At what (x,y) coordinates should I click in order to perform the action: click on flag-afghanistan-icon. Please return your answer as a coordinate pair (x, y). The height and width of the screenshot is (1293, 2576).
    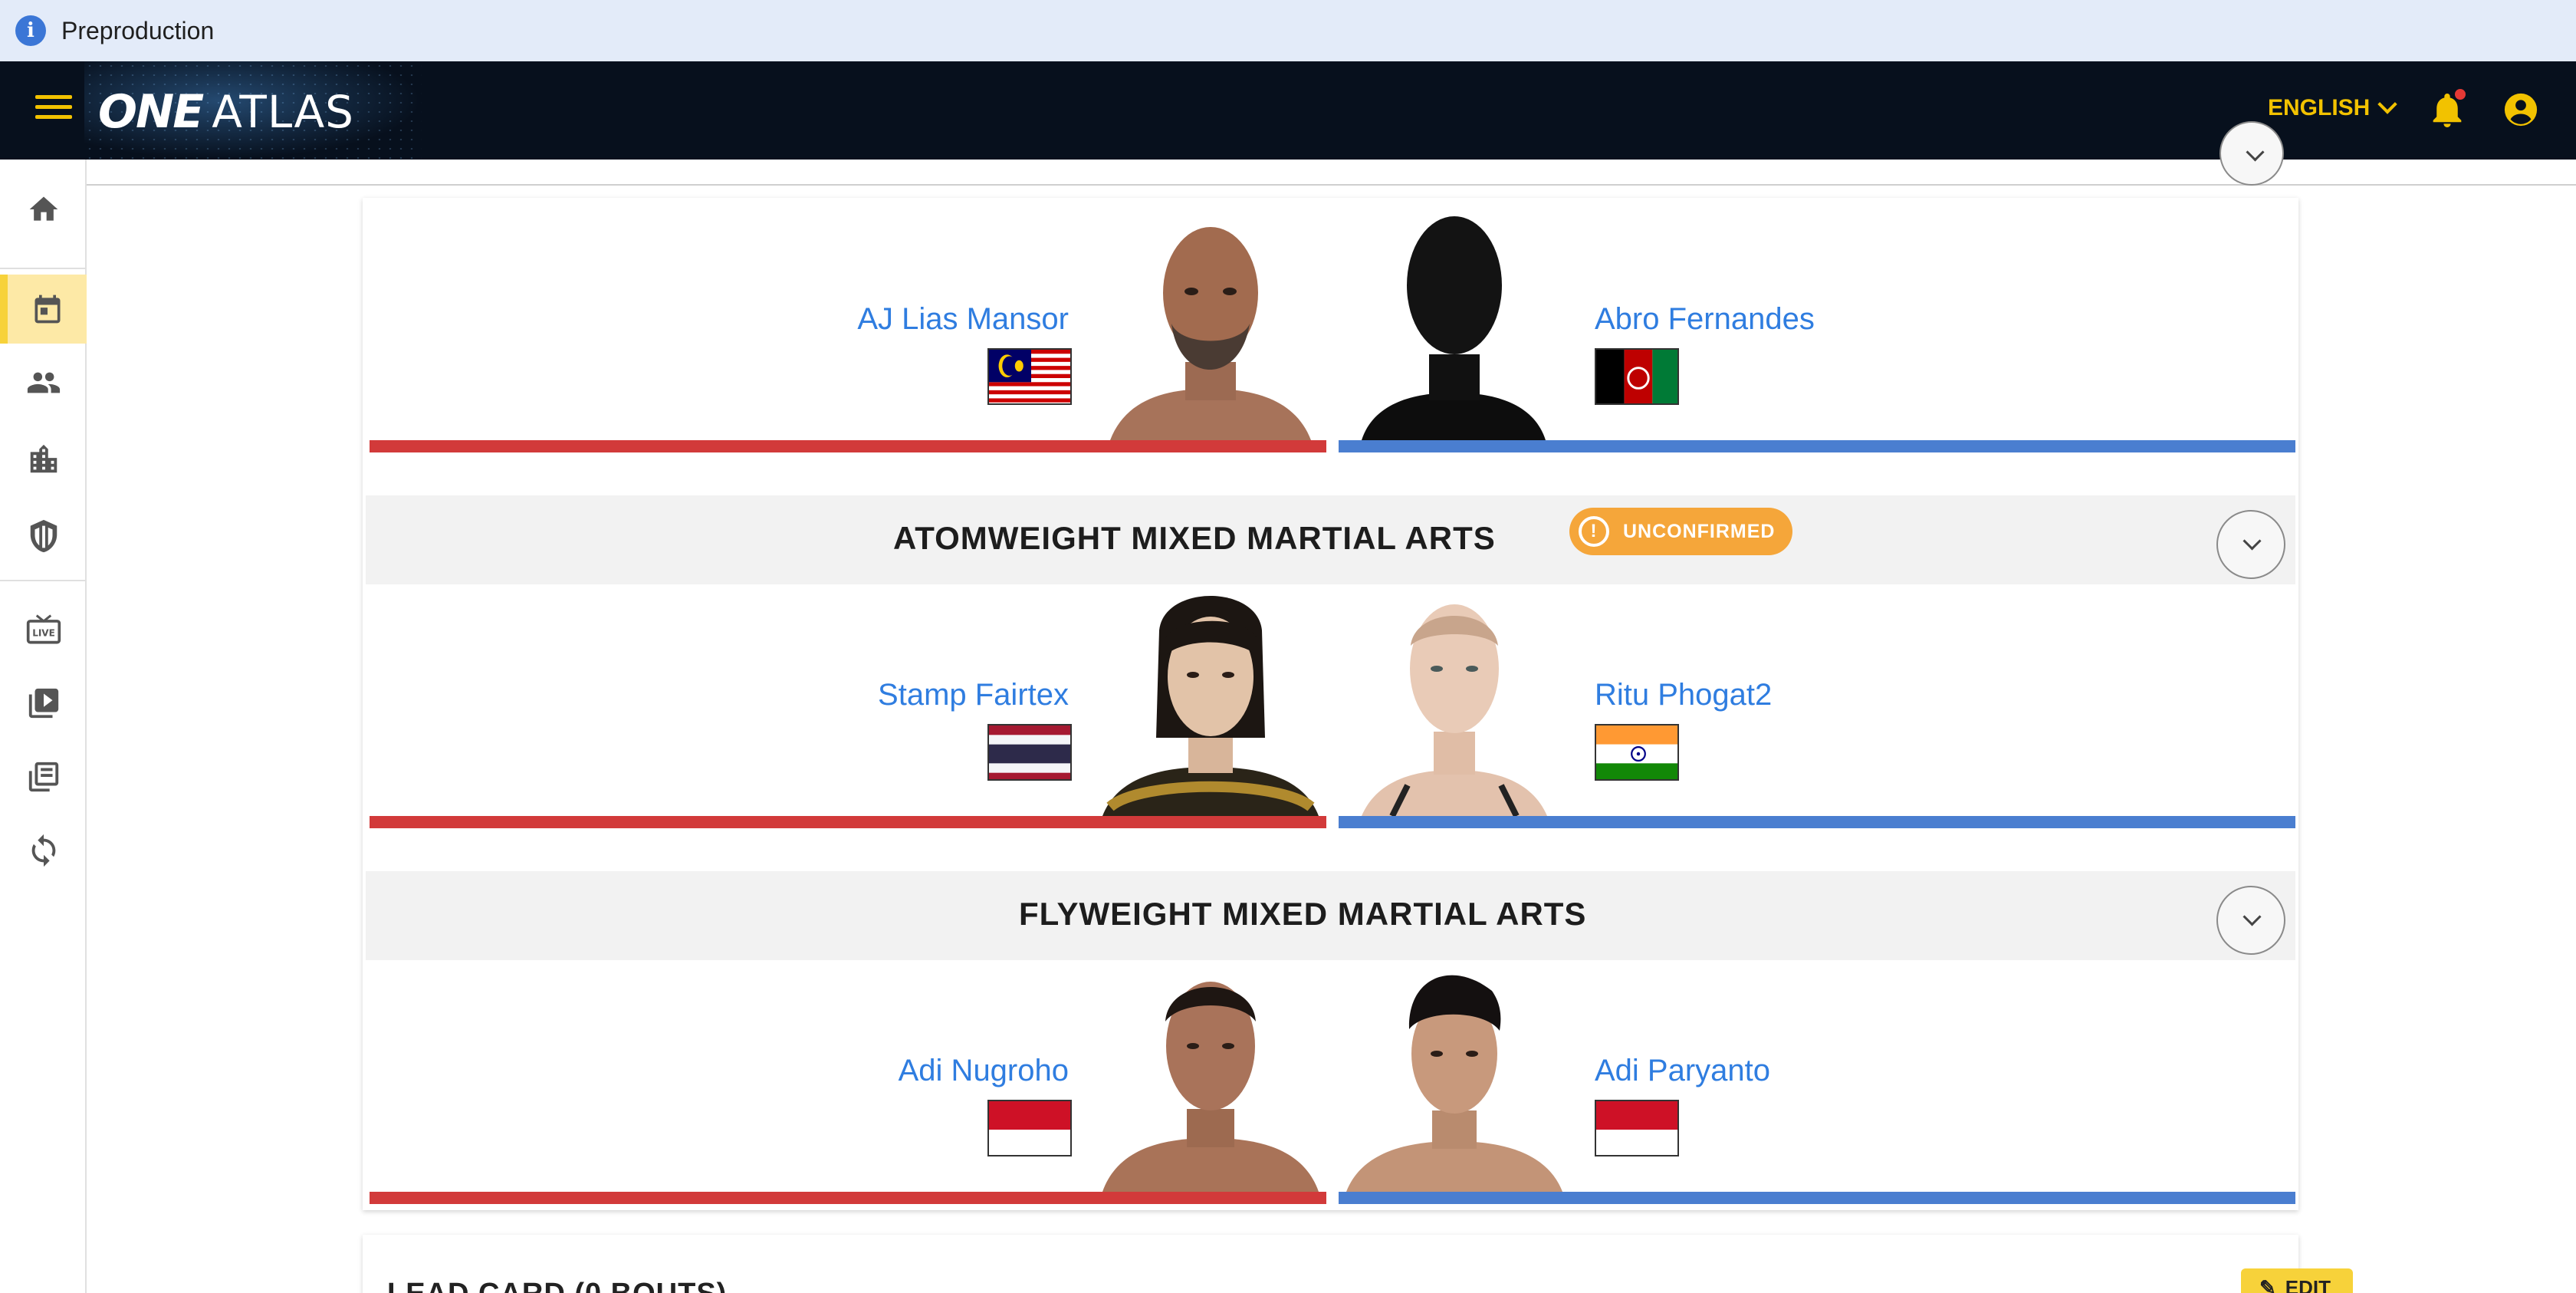
    Looking at the image, I should click on (1637, 376).